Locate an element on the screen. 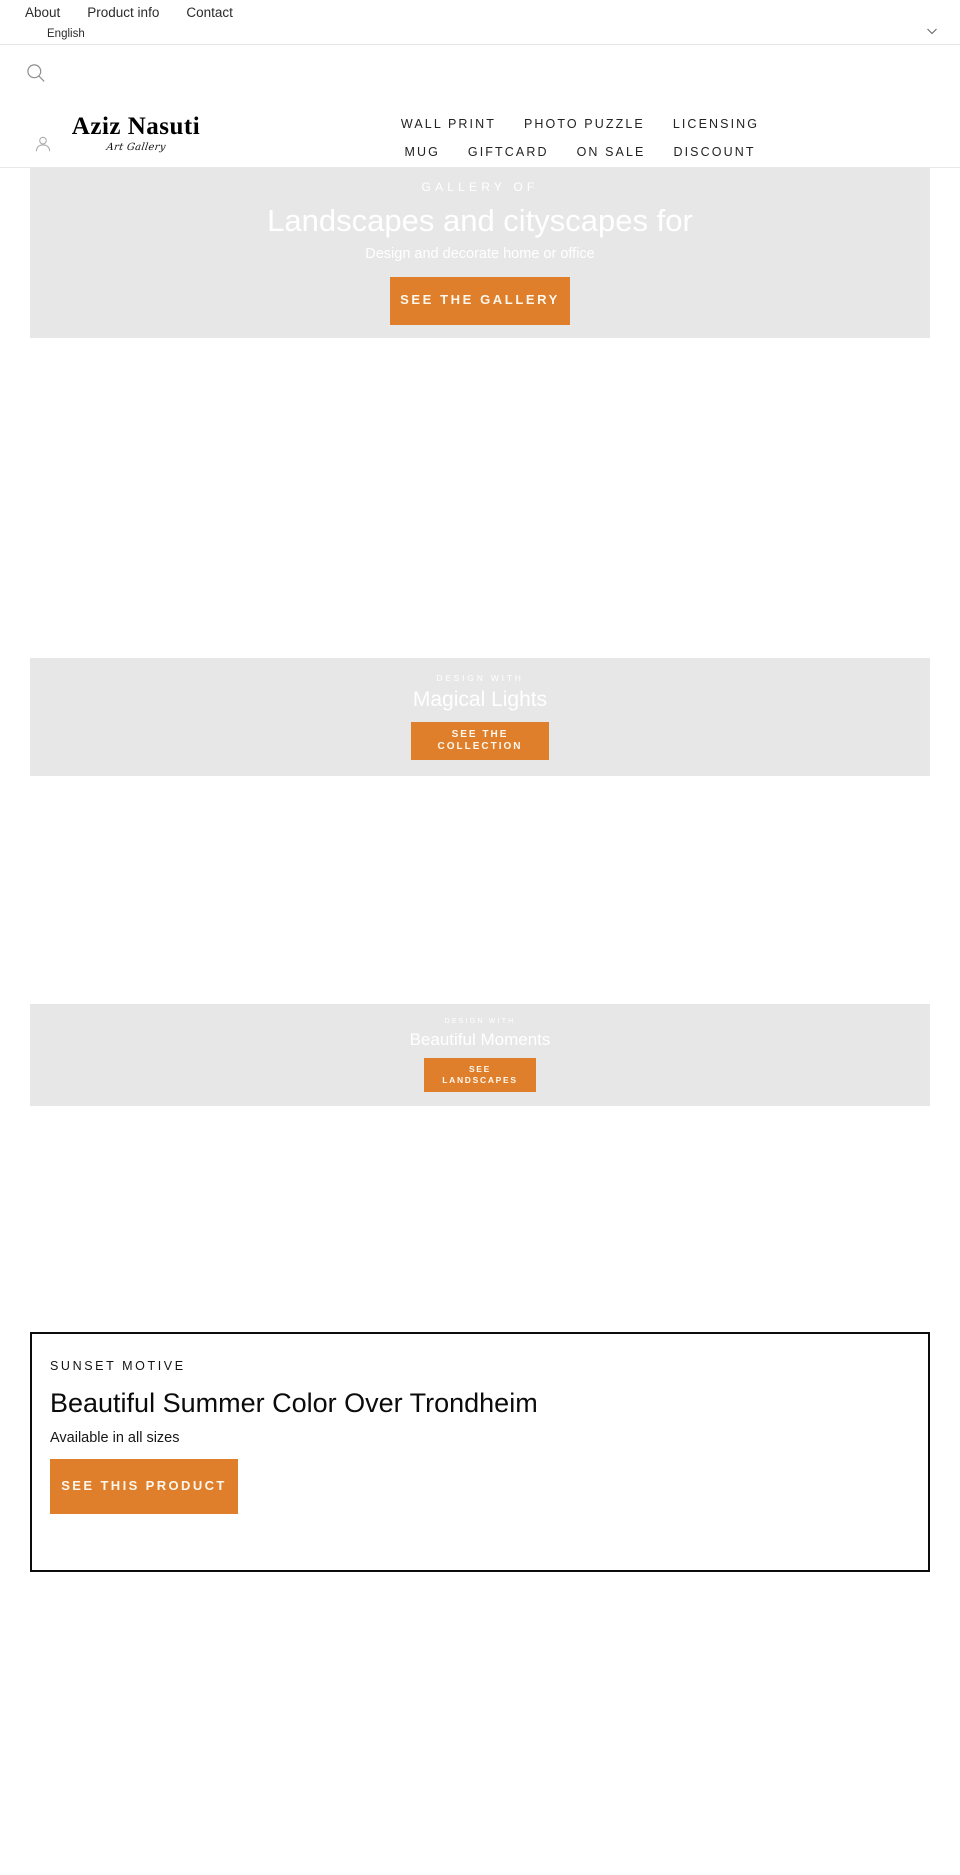 The height and width of the screenshot is (1875, 960). beautiful-moments-eyebrow: DESIGN WITH is located at coordinates (480, 1021).